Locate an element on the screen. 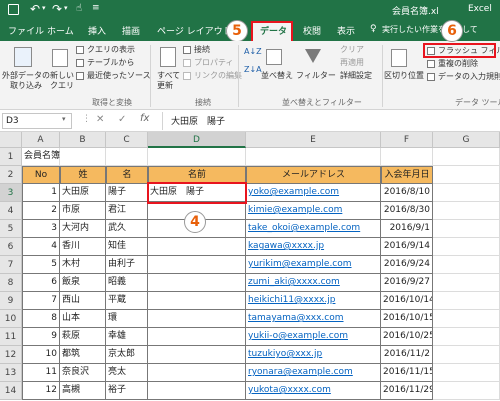  row-header: 3 is located at coordinates (11, 193).